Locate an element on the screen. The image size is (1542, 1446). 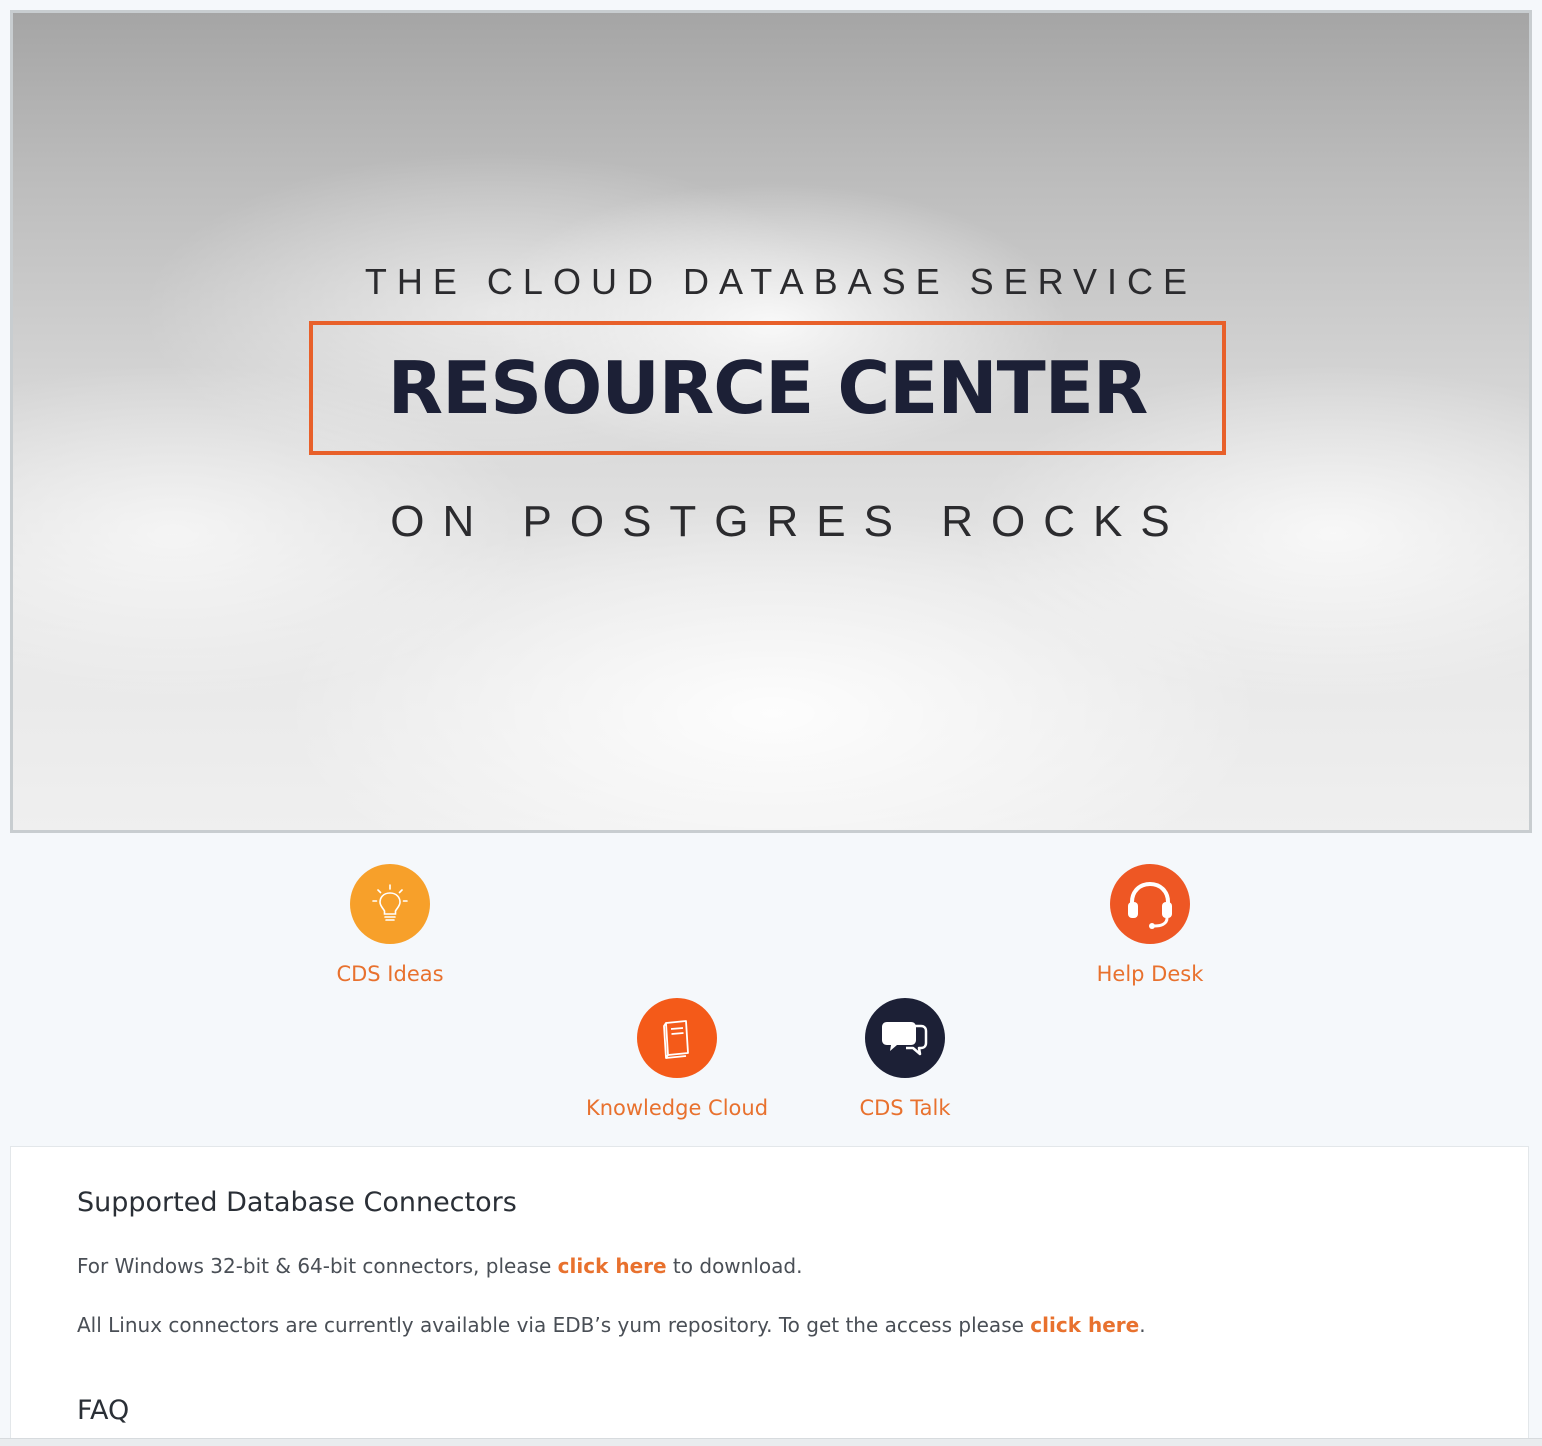
faq-heading: FAQ is located at coordinates (103, 1410).